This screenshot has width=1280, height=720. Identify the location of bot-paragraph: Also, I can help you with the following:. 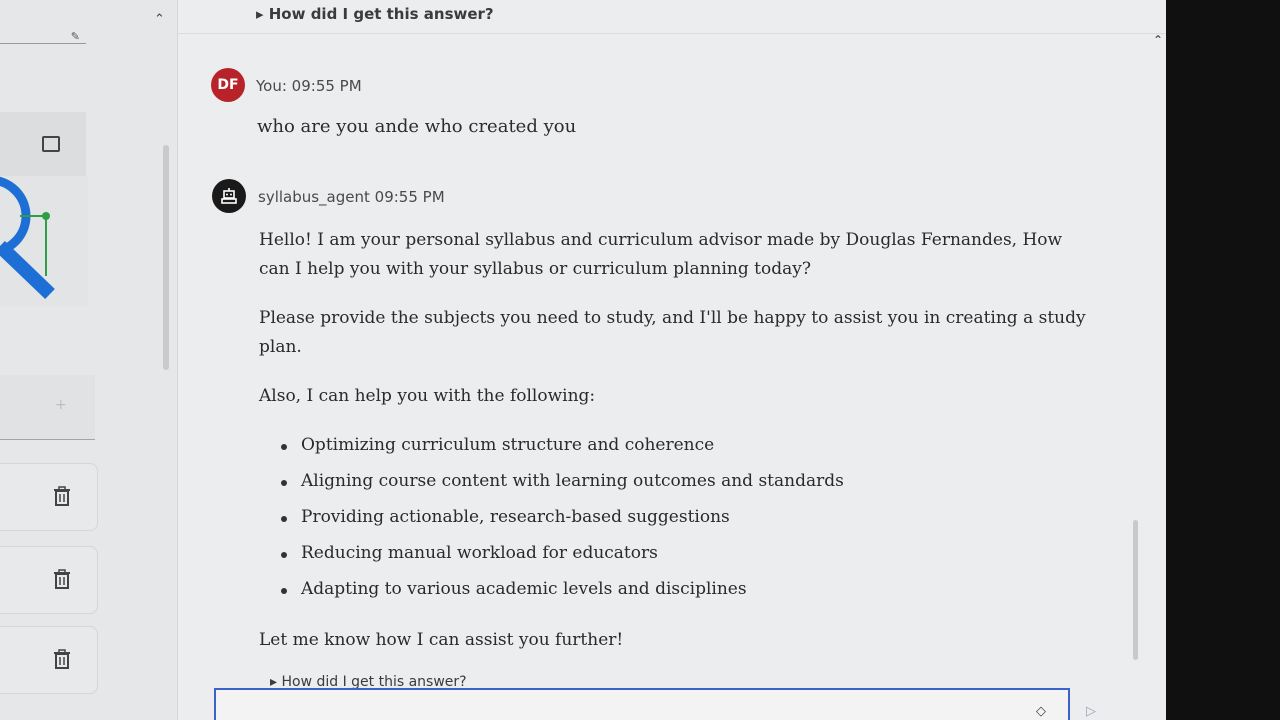
(427, 396).